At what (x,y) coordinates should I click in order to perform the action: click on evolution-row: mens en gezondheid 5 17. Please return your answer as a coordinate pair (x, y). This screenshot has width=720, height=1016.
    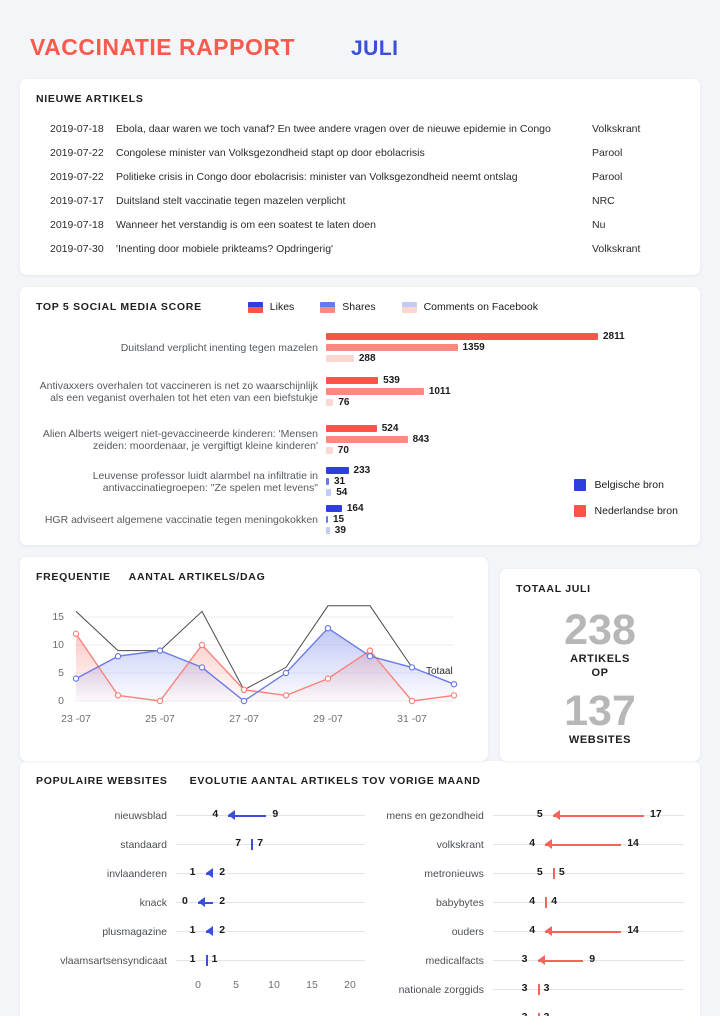
    Looking at the image, I should click on (524, 815).